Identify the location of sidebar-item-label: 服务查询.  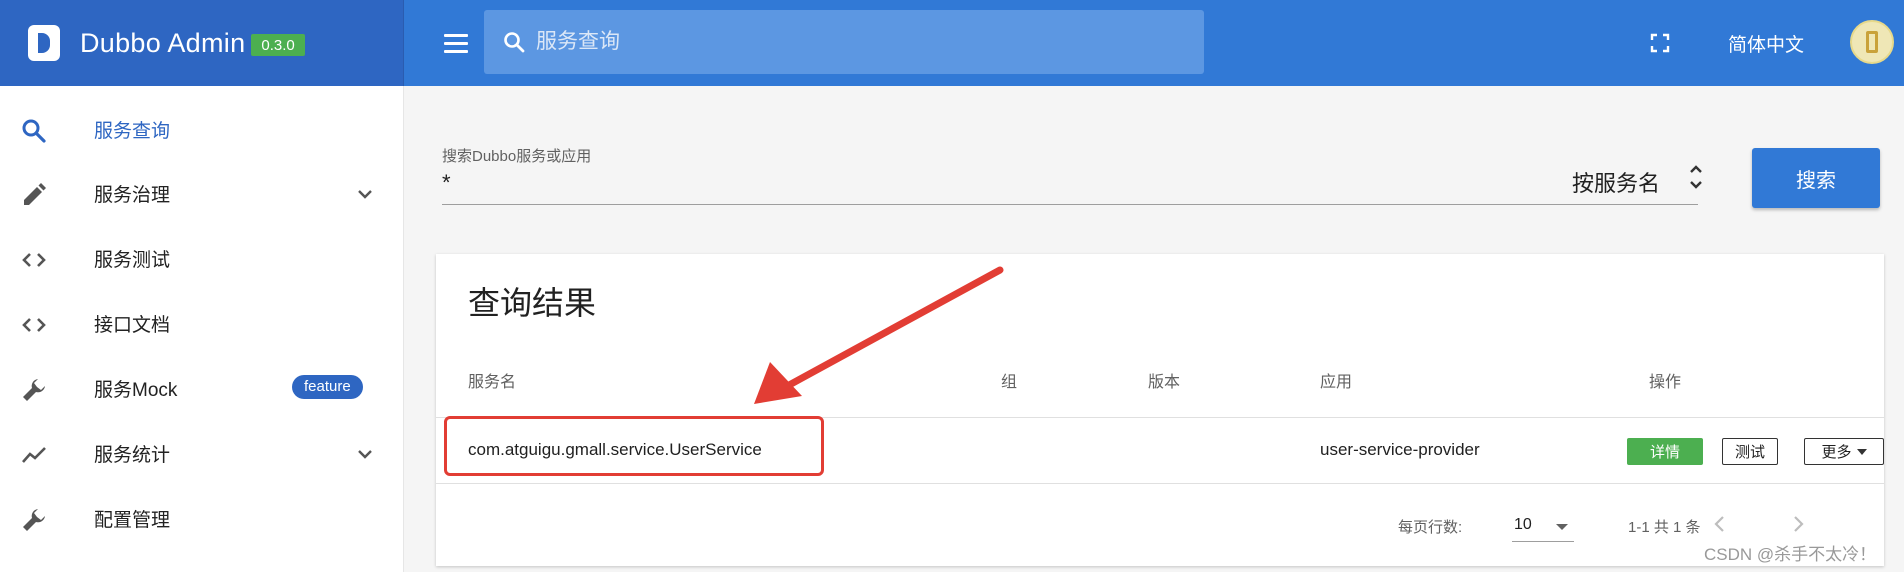
(132, 131).